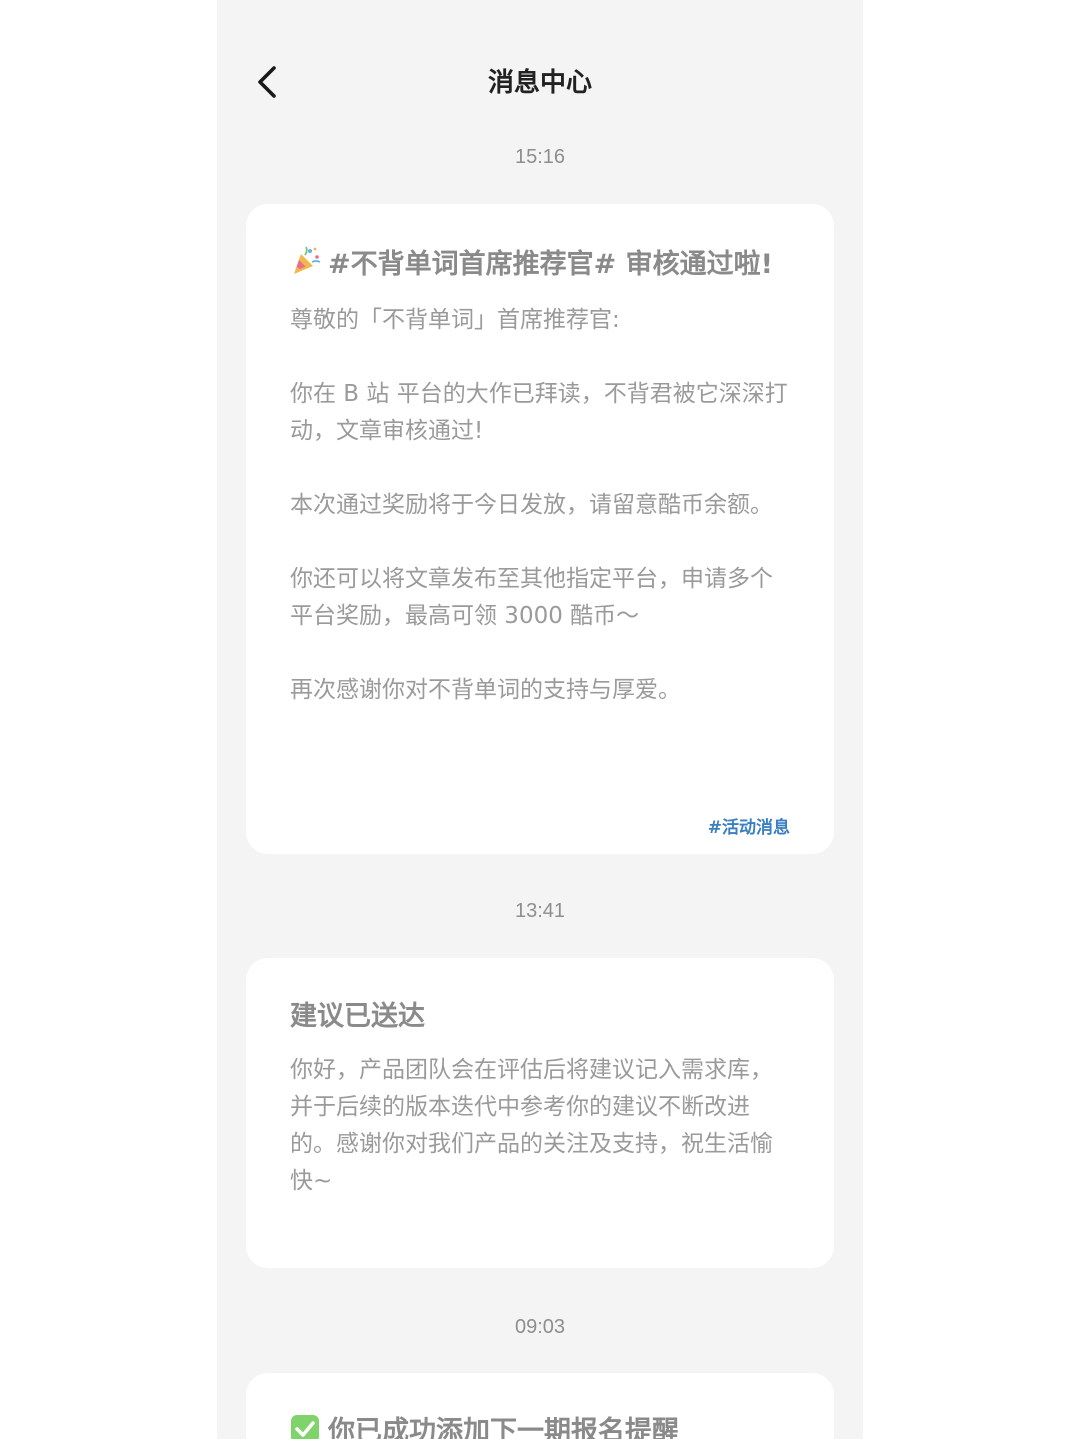 This screenshot has height=1439, width=1080. I want to click on nav-bar: 消息中心, so click(540, 83).